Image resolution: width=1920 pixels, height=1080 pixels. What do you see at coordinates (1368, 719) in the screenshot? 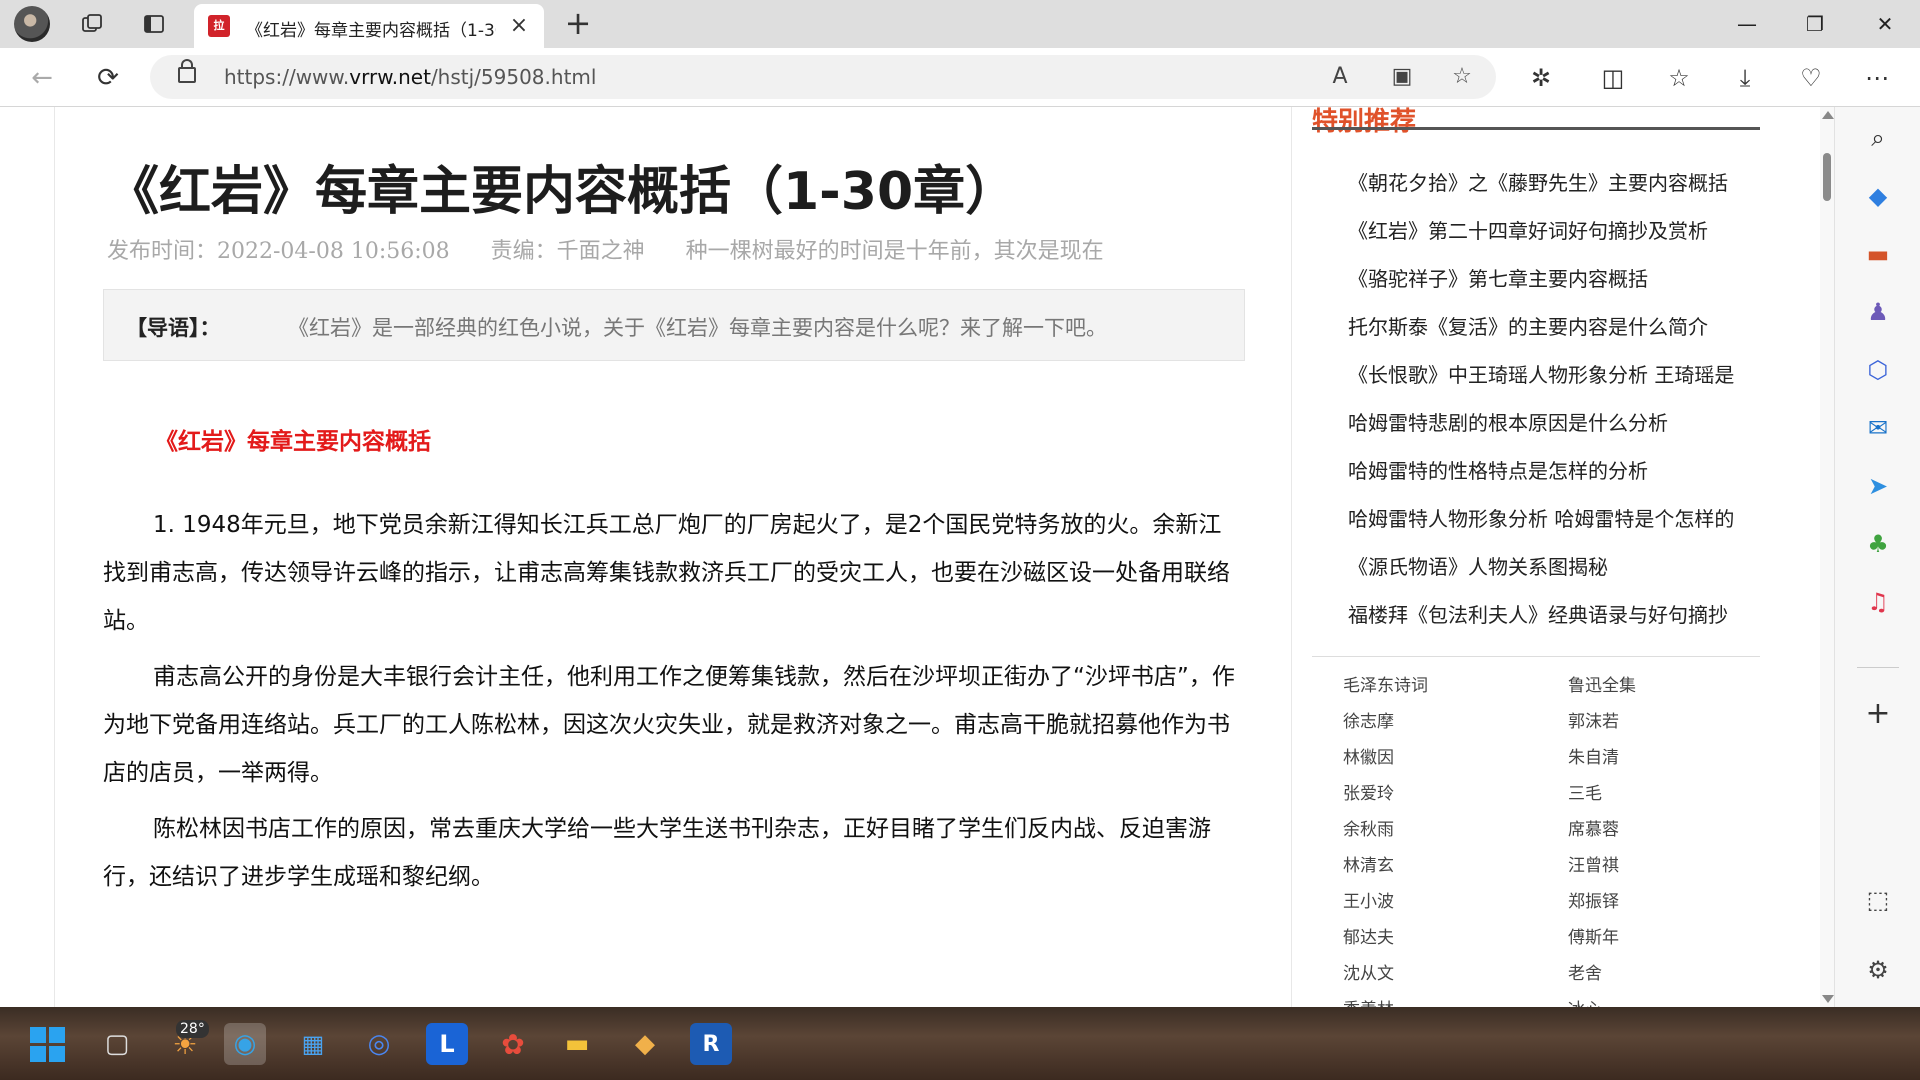
I see `author-link: 徐志摩` at bounding box center [1368, 719].